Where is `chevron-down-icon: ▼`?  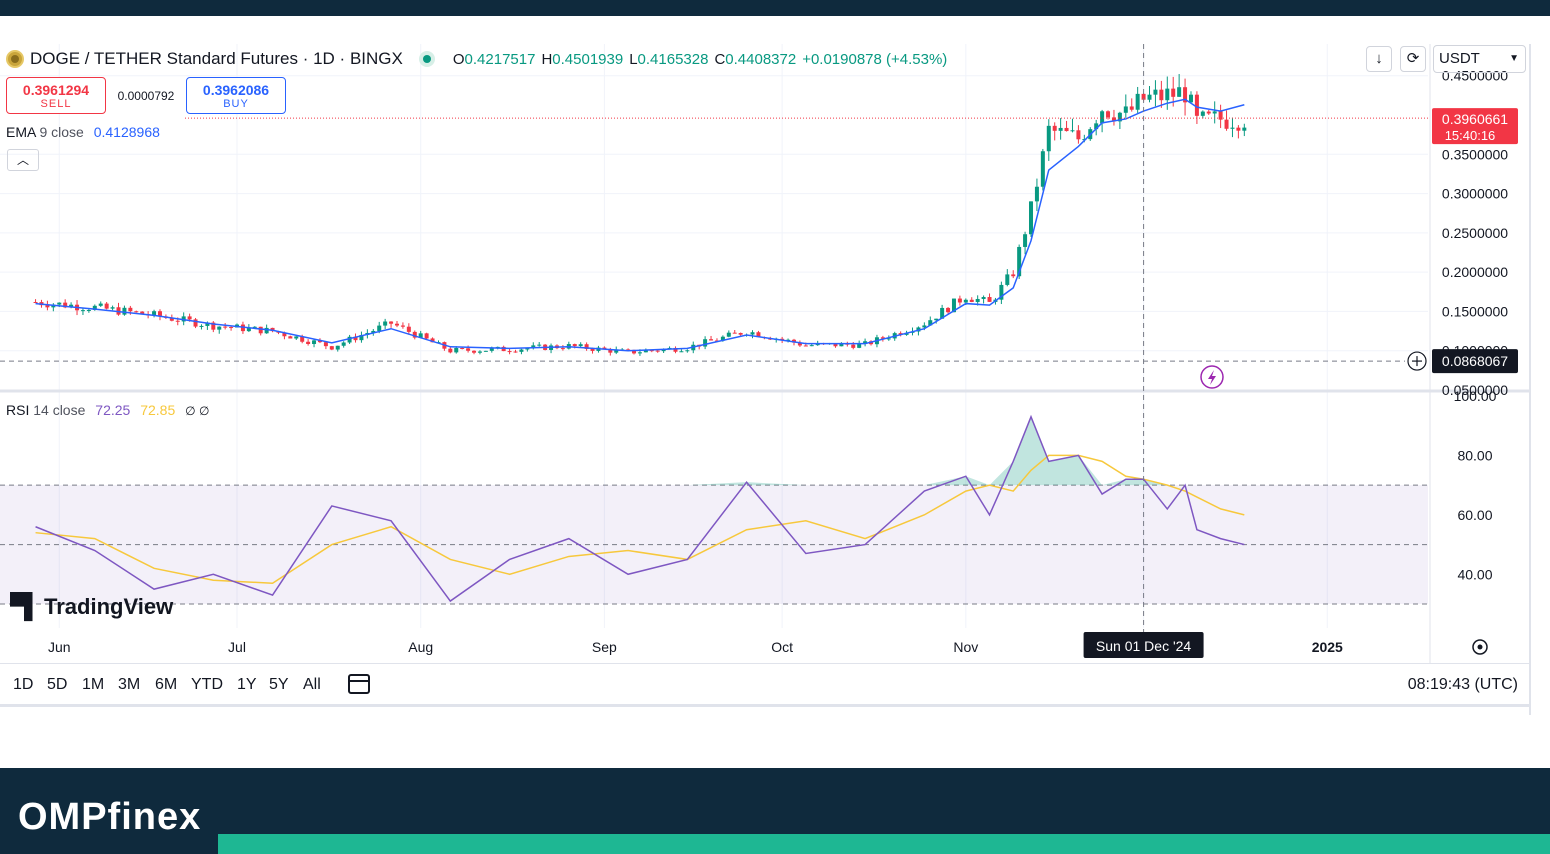 chevron-down-icon: ▼ is located at coordinates (1514, 58).